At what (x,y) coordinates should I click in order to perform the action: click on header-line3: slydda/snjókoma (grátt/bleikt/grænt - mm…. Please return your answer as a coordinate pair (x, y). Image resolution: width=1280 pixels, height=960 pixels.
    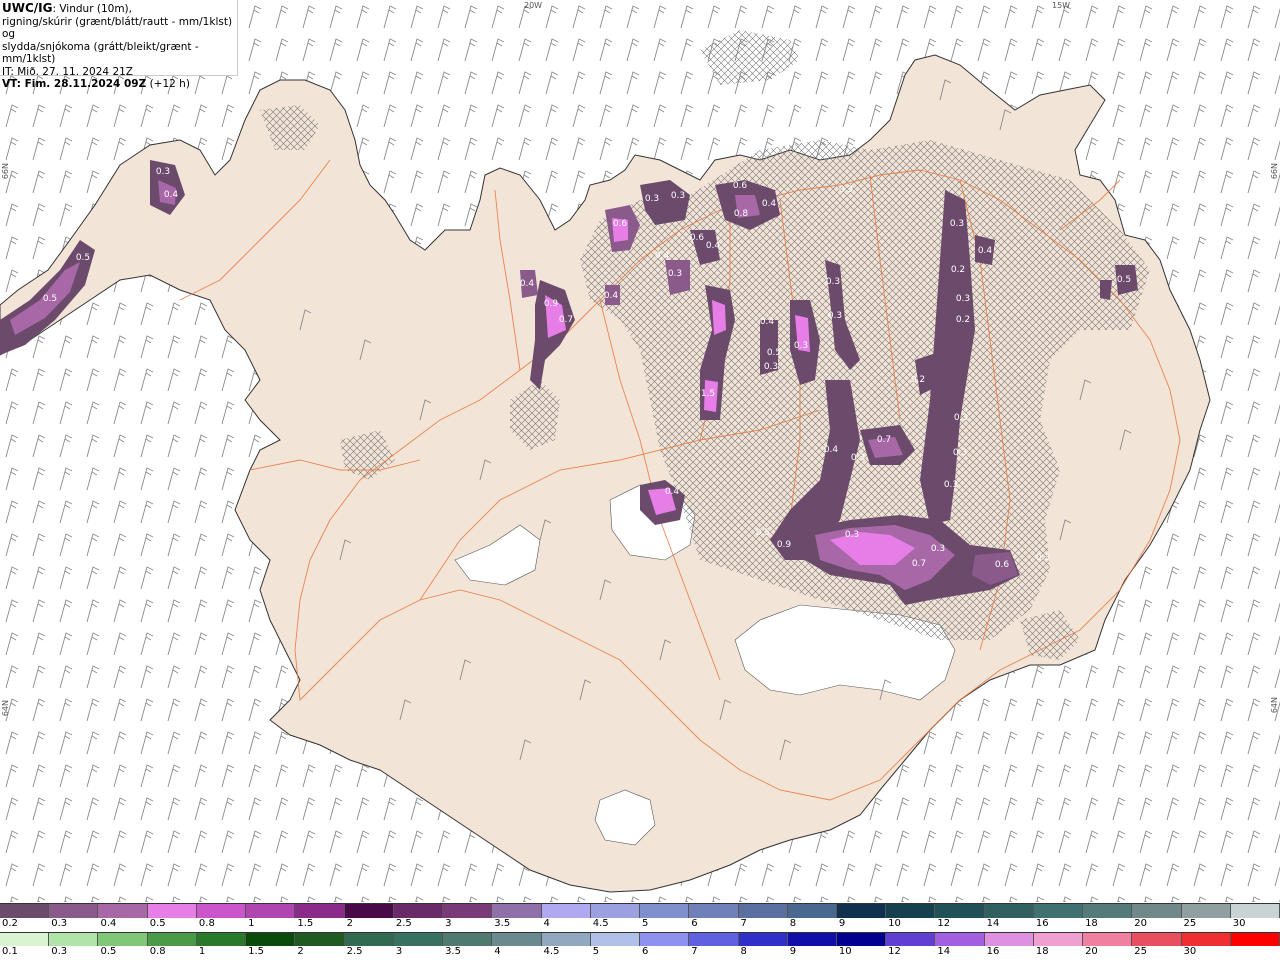
    Looking at the image, I should click on (100, 53).